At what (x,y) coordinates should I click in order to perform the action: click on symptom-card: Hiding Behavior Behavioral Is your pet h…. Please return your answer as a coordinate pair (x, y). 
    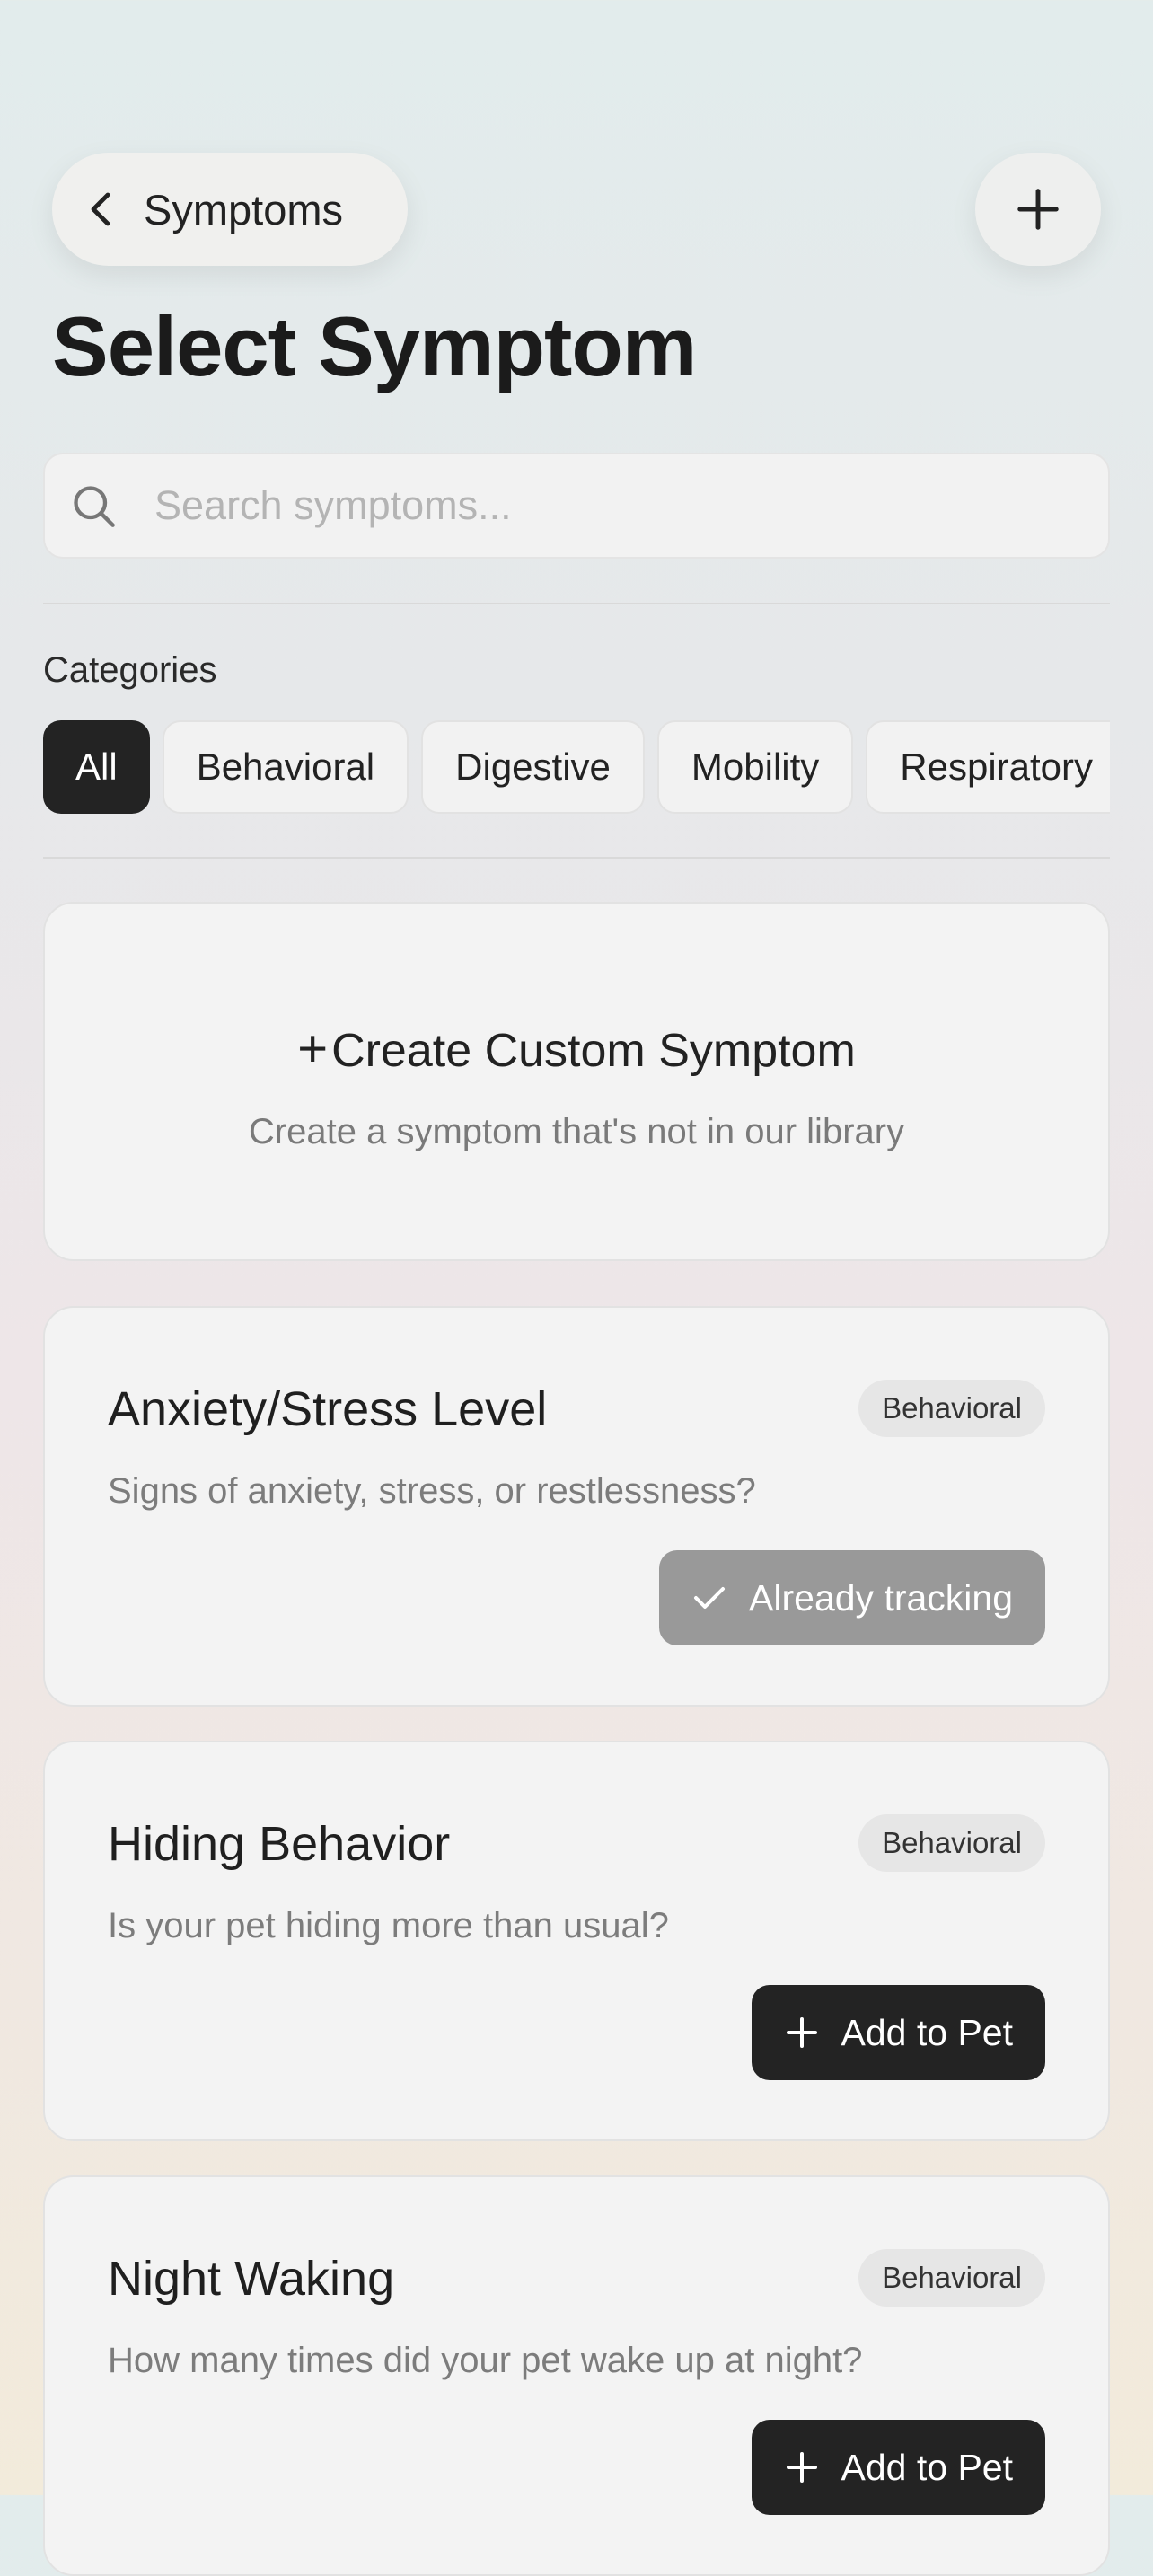
    Looking at the image, I should click on (576, 1941).